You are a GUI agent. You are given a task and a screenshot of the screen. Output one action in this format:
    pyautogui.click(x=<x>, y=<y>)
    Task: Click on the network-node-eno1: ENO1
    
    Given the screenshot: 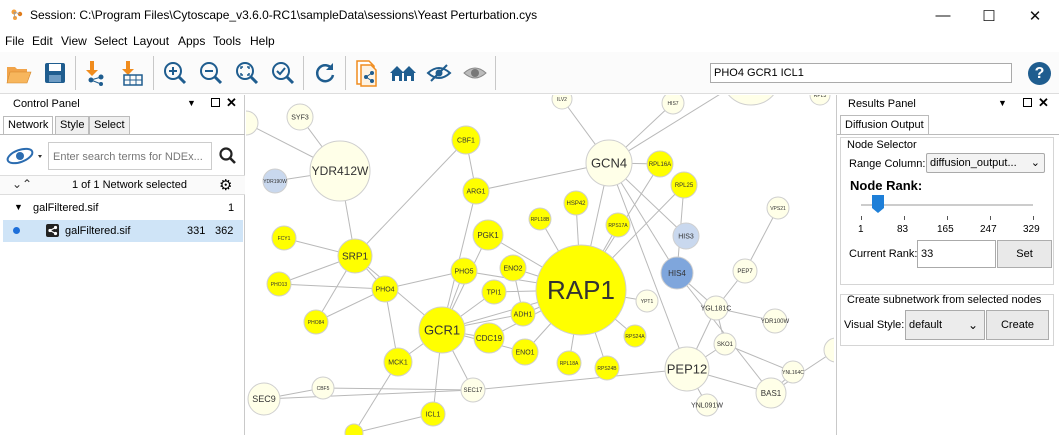 What is the action you would take?
    pyautogui.click(x=525, y=352)
    